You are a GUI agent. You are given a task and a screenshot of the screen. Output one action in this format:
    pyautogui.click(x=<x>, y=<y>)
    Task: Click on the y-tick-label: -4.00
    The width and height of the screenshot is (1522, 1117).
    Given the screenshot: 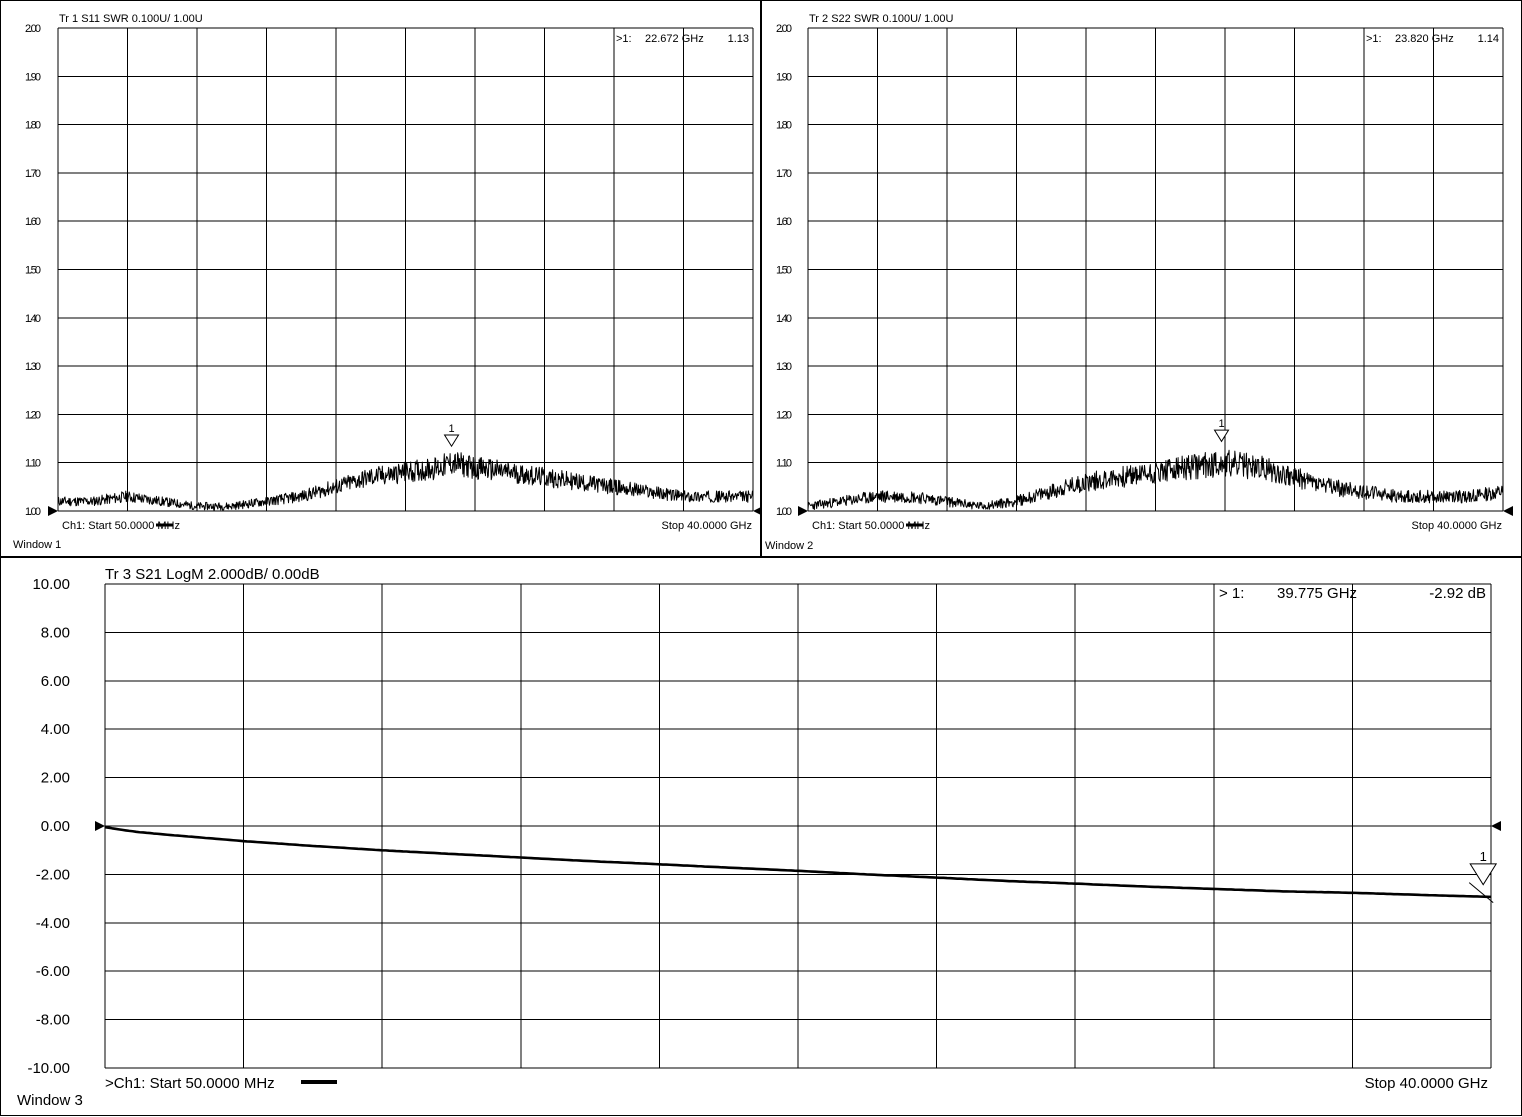 What is the action you would take?
    pyautogui.click(x=53, y=923)
    